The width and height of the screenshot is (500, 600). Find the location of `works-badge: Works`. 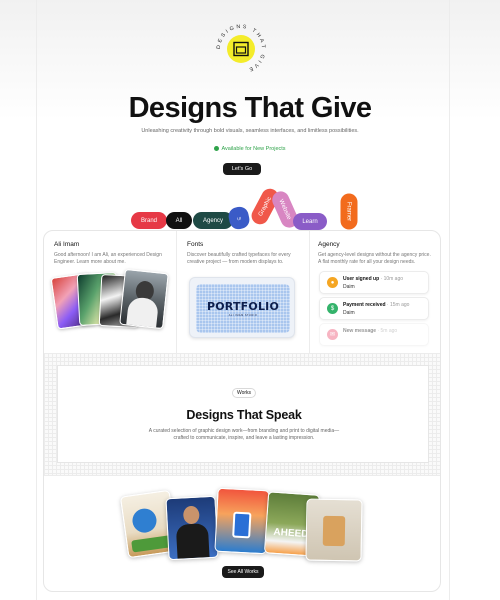

works-badge: Works is located at coordinates (244, 393).